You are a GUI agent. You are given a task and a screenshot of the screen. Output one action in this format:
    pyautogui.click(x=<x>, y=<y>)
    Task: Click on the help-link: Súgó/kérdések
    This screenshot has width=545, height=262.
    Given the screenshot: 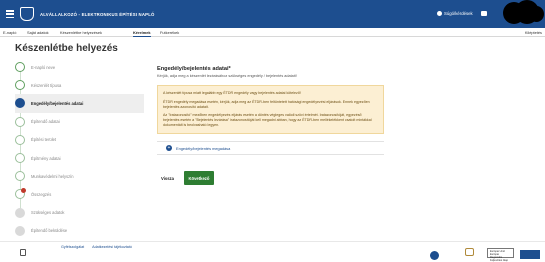 What is the action you would take?
    pyautogui.click(x=455, y=13)
    